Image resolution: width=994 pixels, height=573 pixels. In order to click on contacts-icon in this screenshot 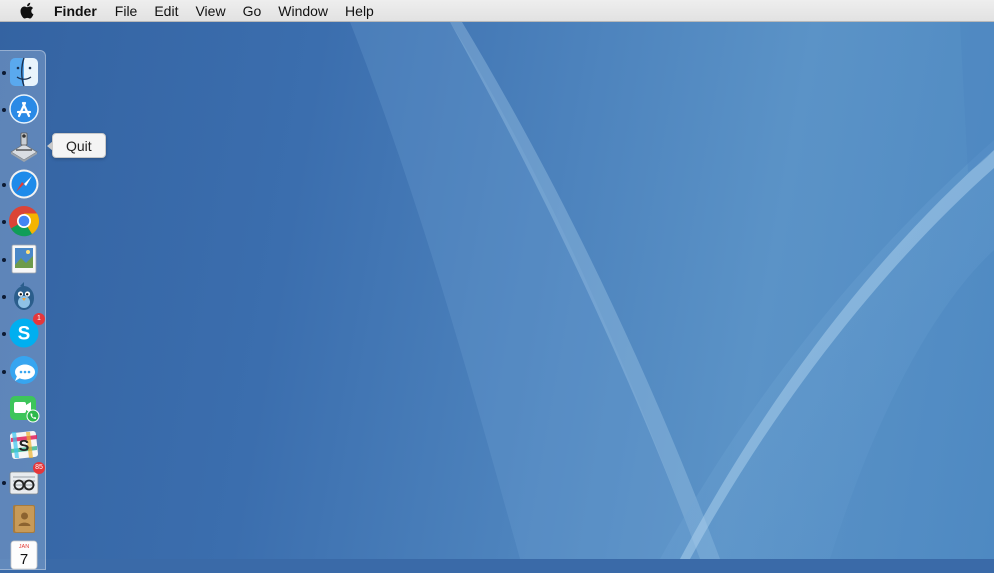, I will do `click(24, 519)`.